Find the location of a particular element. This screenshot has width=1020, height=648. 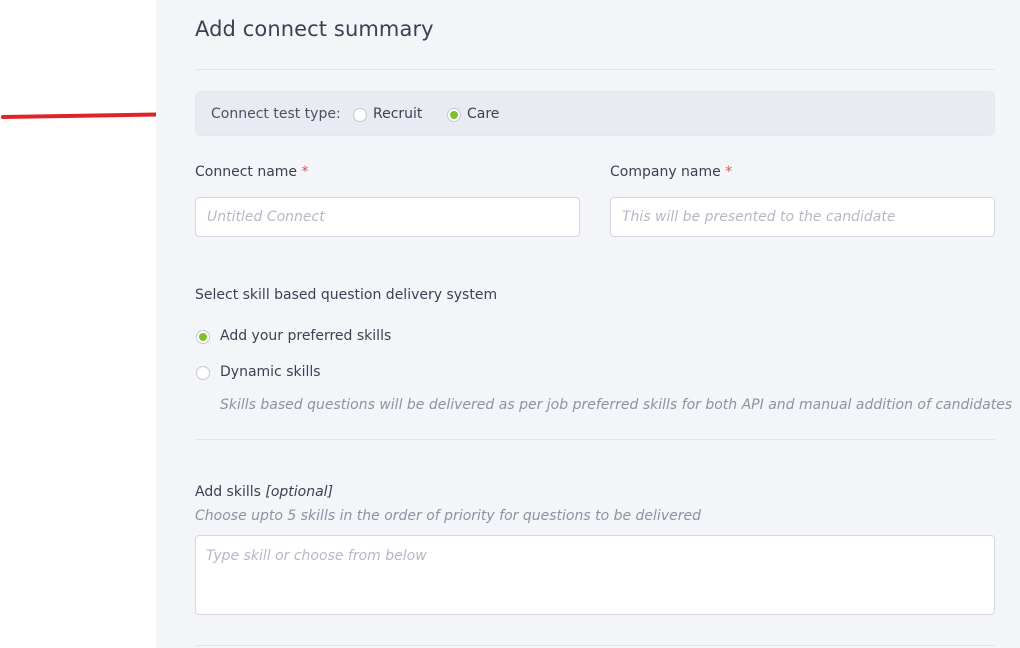

add-skills-label-text: Add skills is located at coordinates (228, 492).